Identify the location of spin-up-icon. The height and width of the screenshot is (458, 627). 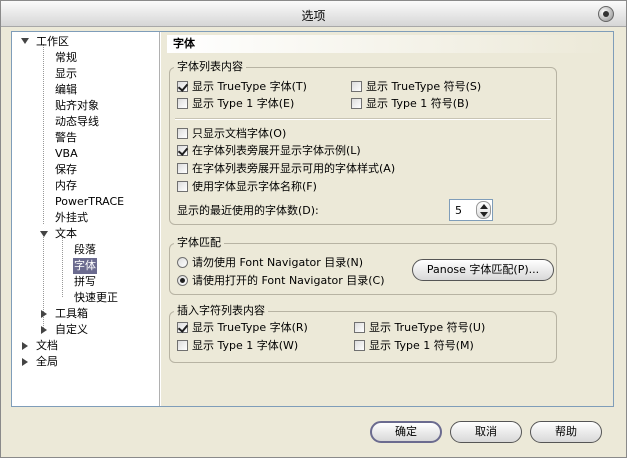
(484, 206).